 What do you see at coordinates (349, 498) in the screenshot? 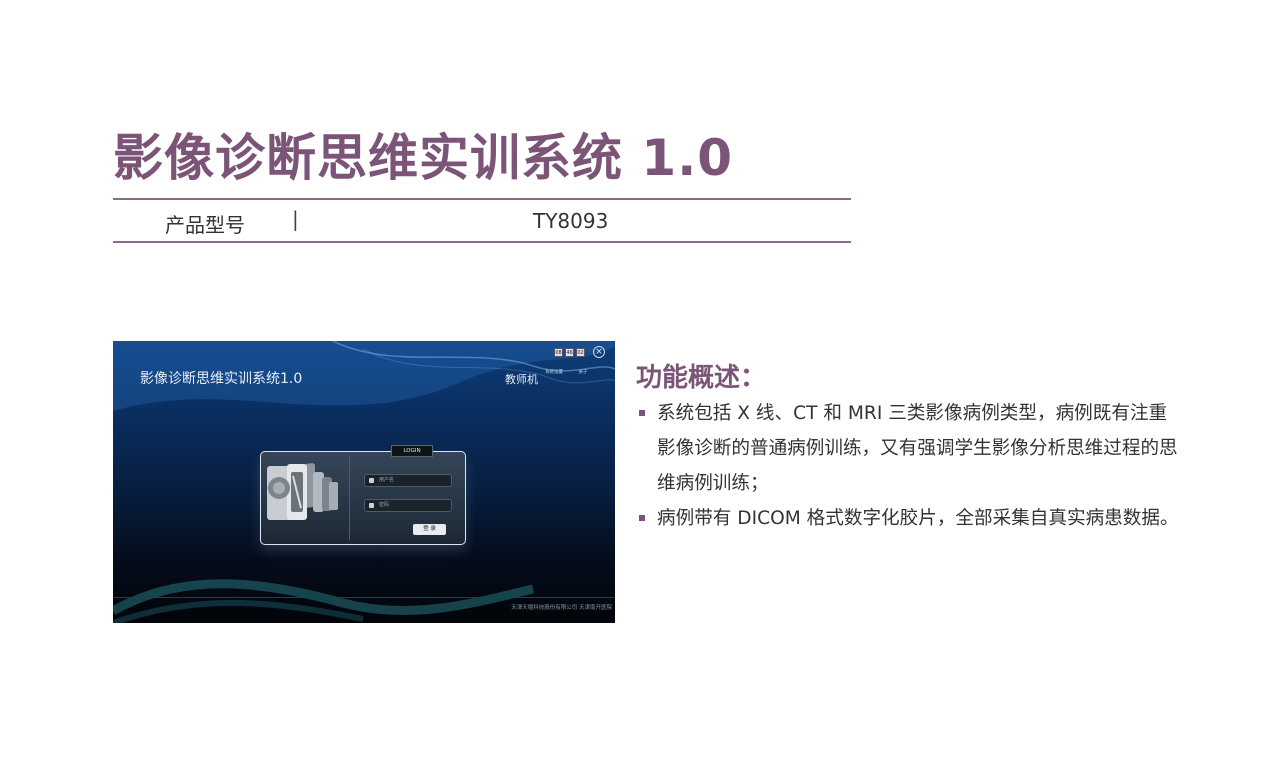
I see `login-divider` at bounding box center [349, 498].